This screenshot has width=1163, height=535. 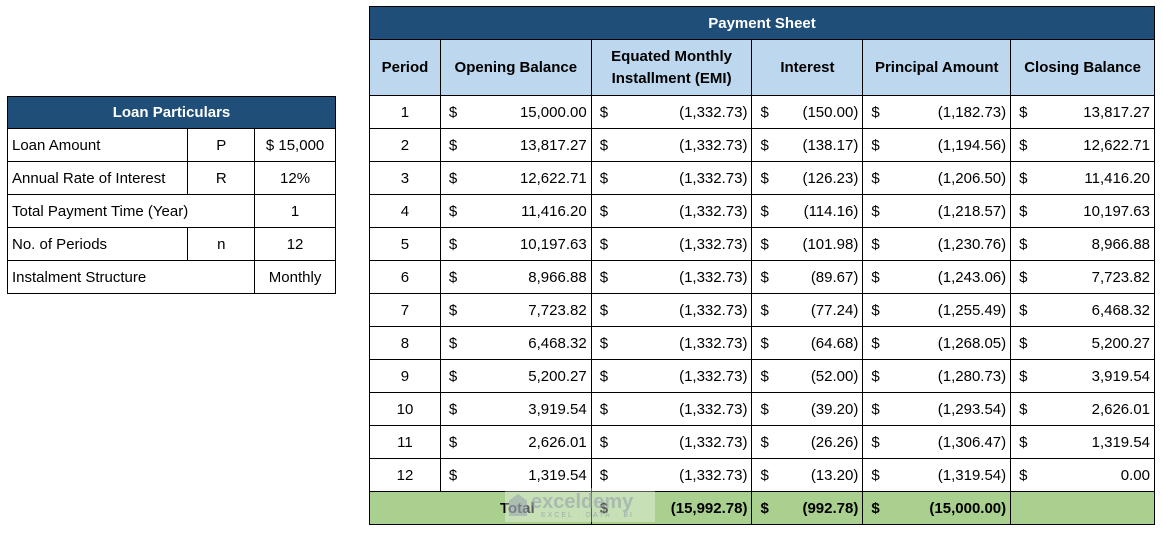 What do you see at coordinates (1082, 67) in the screenshot?
I see `column-header: Closing Balance` at bounding box center [1082, 67].